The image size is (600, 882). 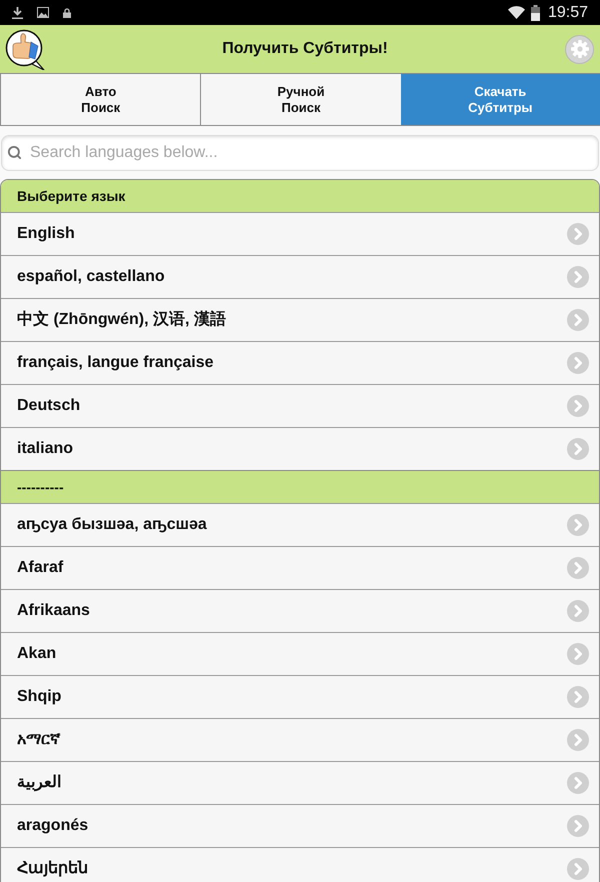 I want to click on search-icon, so click(x=14, y=152).